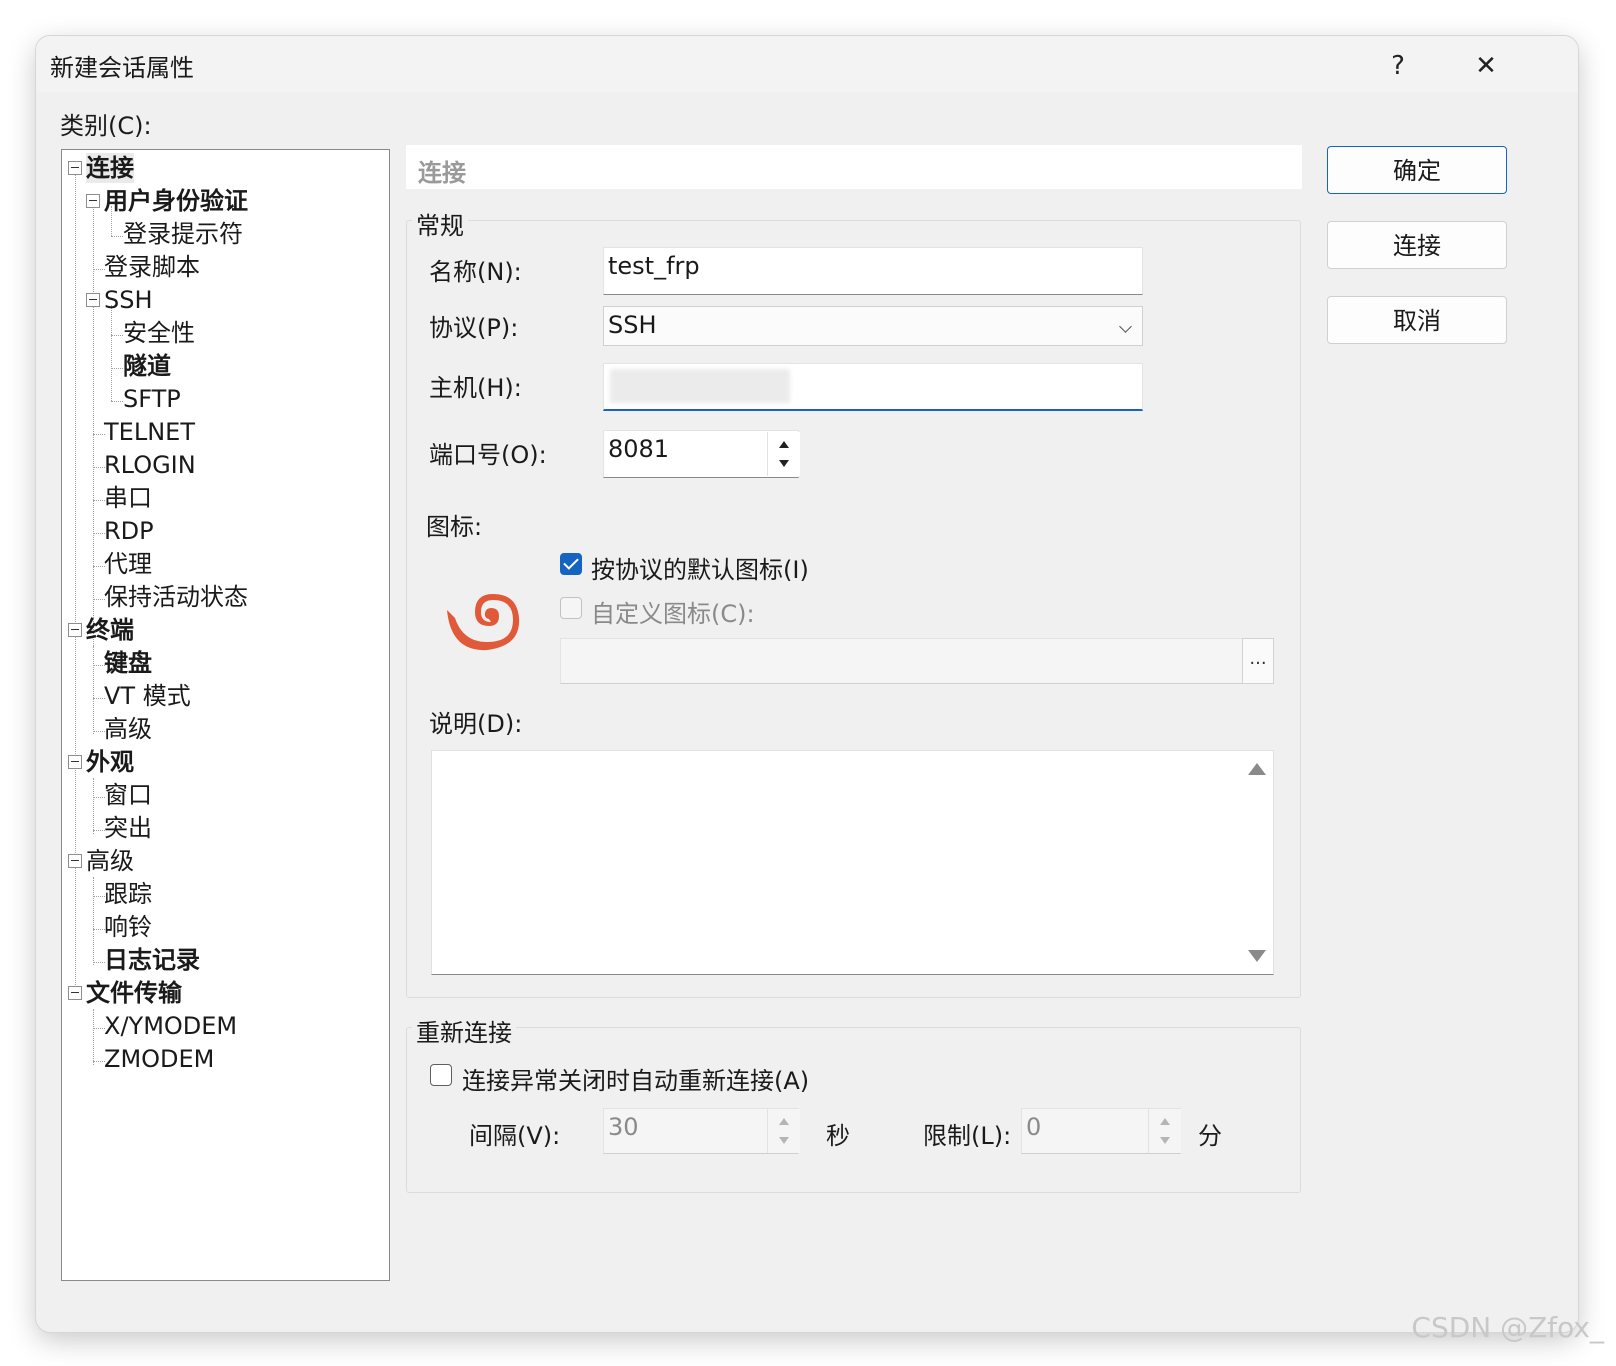  What do you see at coordinates (128, 795) in the screenshot?
I see `tree-item-window: 窗口` at bounding box center [128, 795].